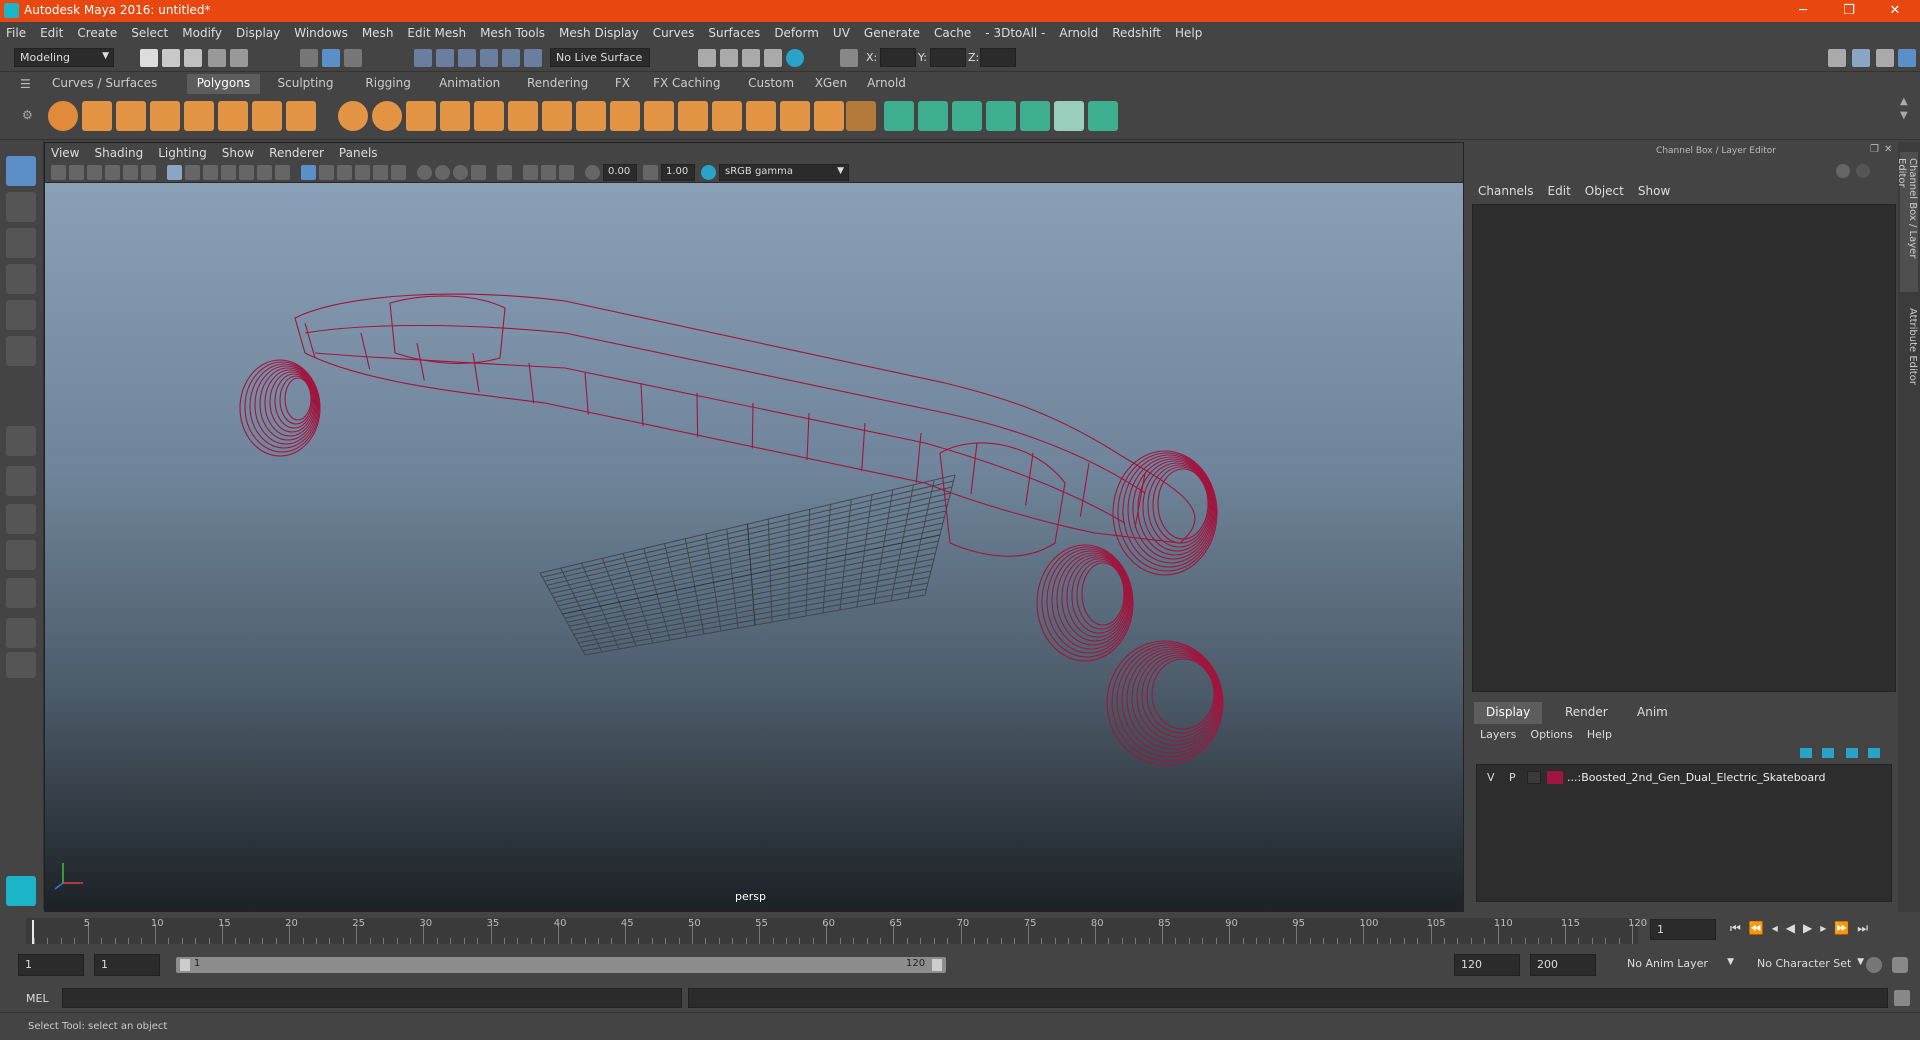 The width and height of the screenshot is (1920, 1040). What do you see at coordinates (16, 33) in the screenshot?
I see `menu-file: File` at bounding box center [16, 33].